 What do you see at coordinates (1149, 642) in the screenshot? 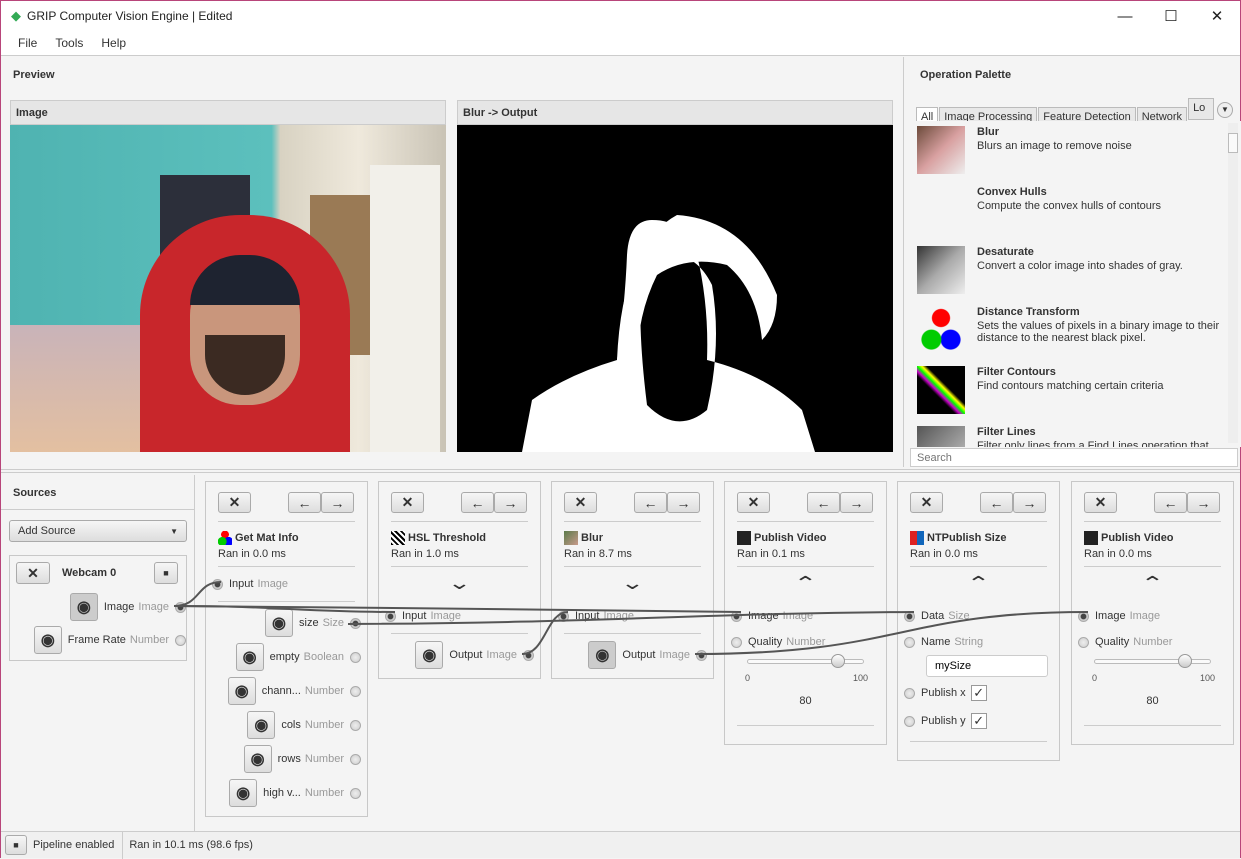
I see `input-socket-row: Quality Number` at bounding box center [1149, 642].